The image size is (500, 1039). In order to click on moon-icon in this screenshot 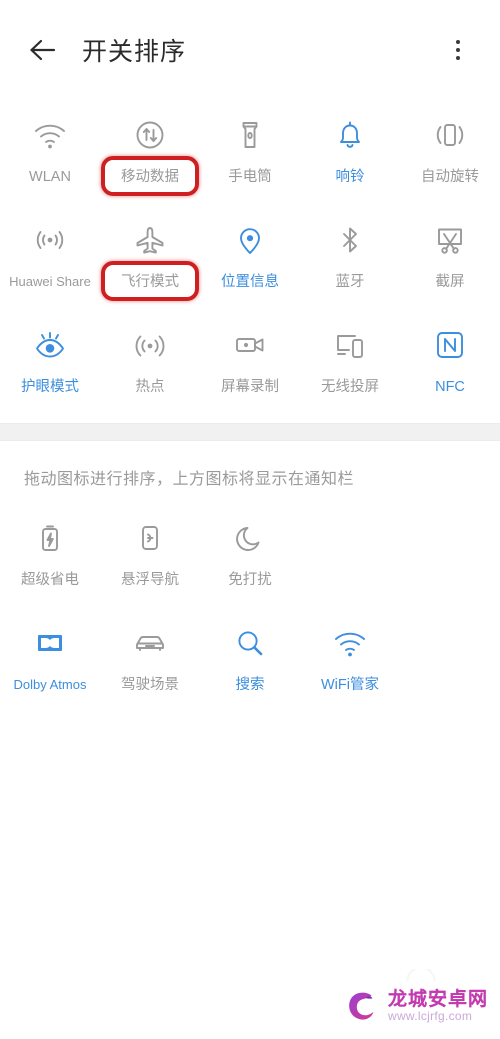, I will do `click(248, 539)`.